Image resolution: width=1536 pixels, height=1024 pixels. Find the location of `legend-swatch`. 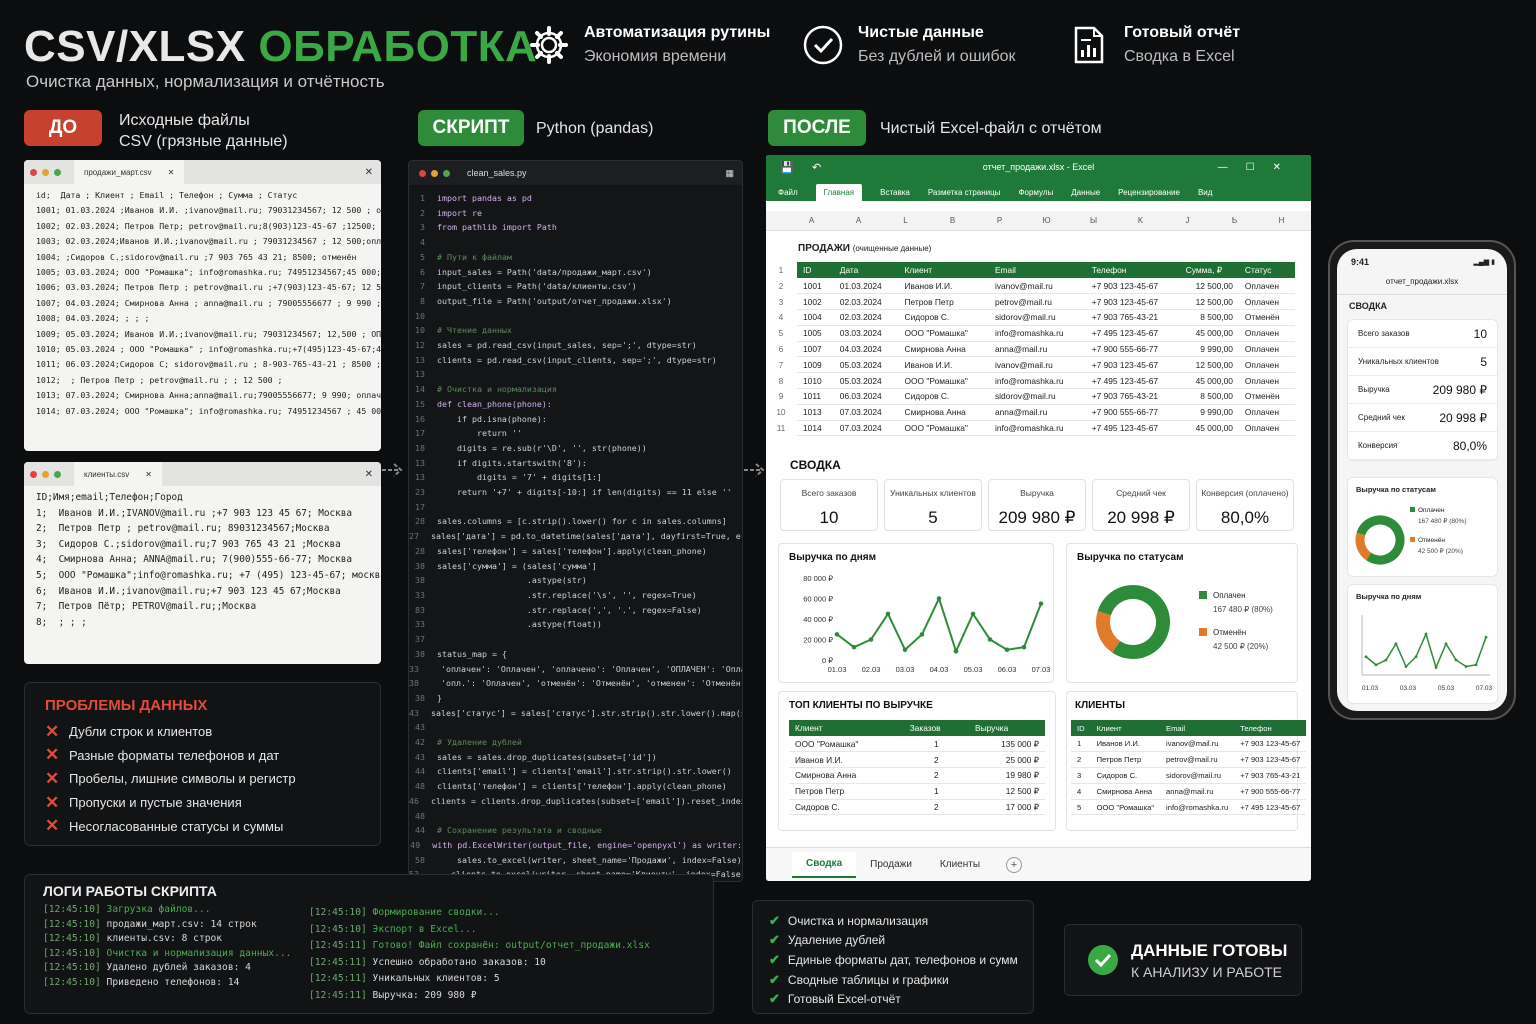

legend-swatch is located at coordinates (1203, 632).